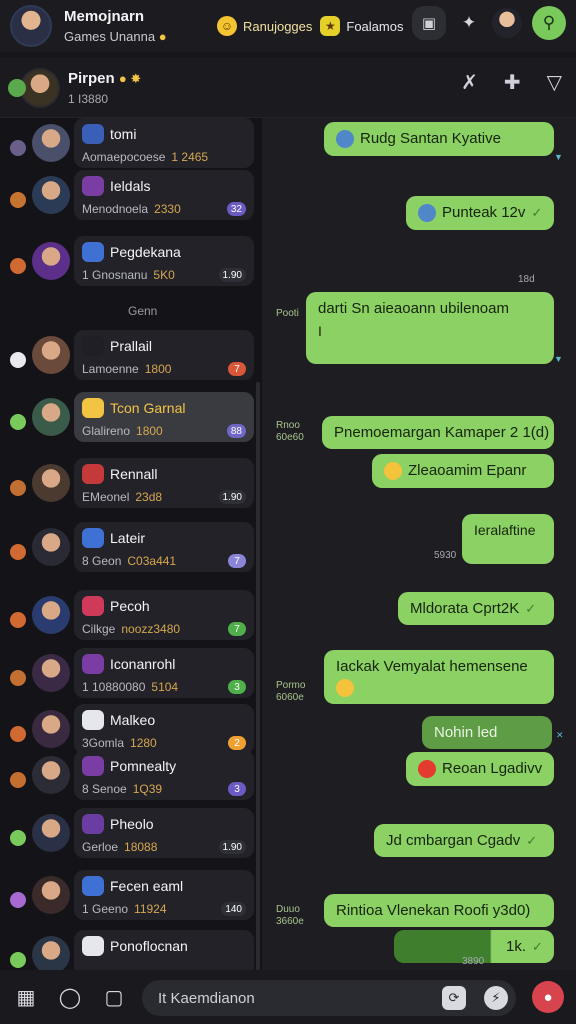 Image resolution: width=576 pixels, height=1024 pixels. I want to click on message-bubble: Ieralaftine, so click(508, 539).